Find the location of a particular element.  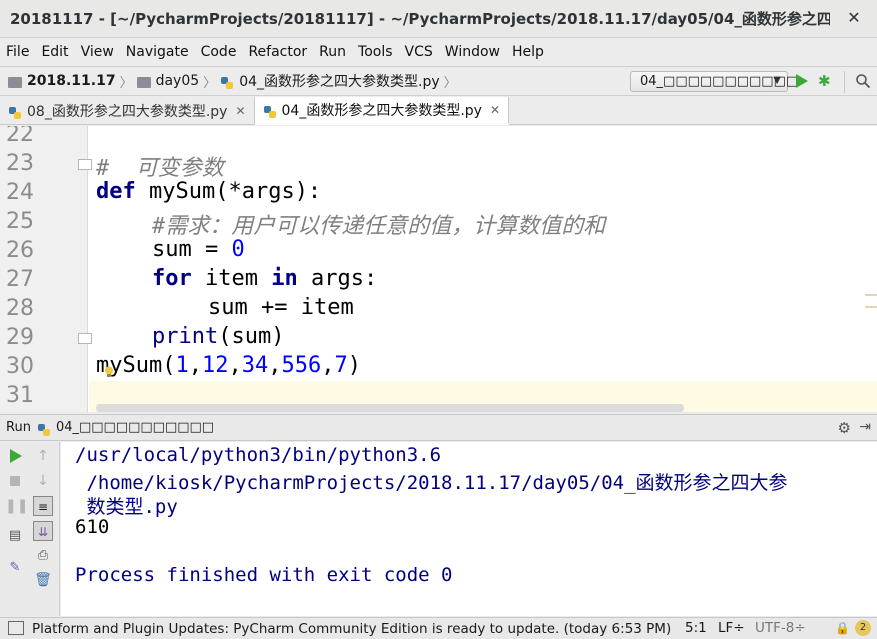

code-comment: # 可变参数 is located at coordinates (160, 168).